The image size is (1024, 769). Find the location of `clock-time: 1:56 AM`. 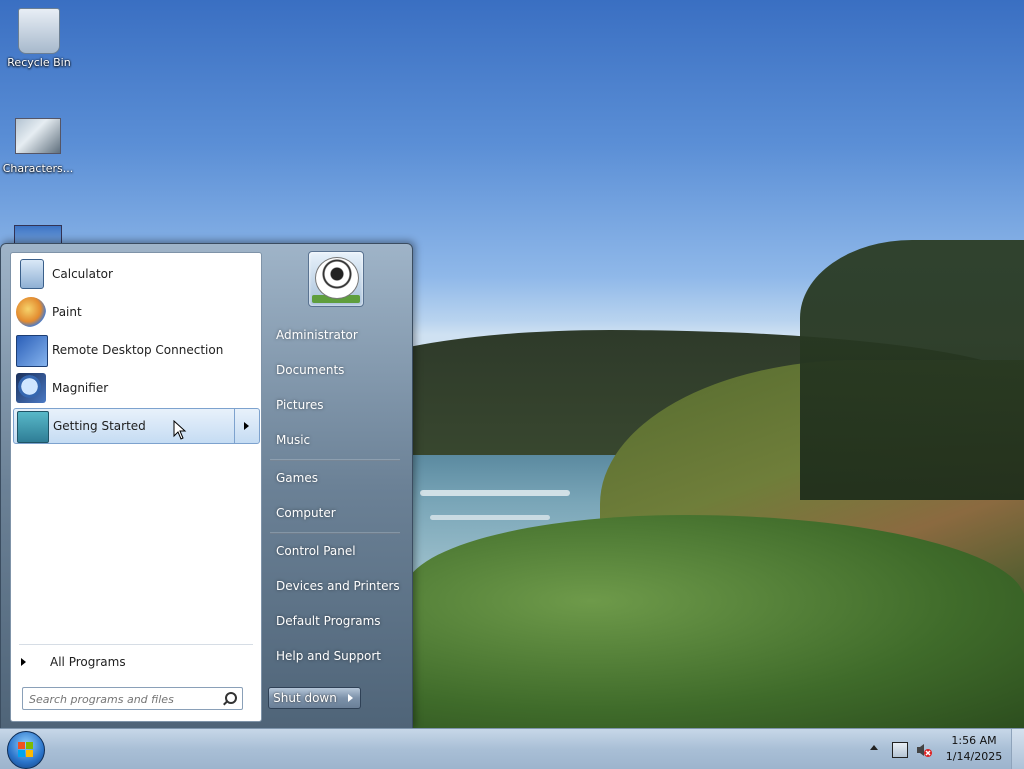

clock-time: 1:56 AM is located at coordinates (974, 740).